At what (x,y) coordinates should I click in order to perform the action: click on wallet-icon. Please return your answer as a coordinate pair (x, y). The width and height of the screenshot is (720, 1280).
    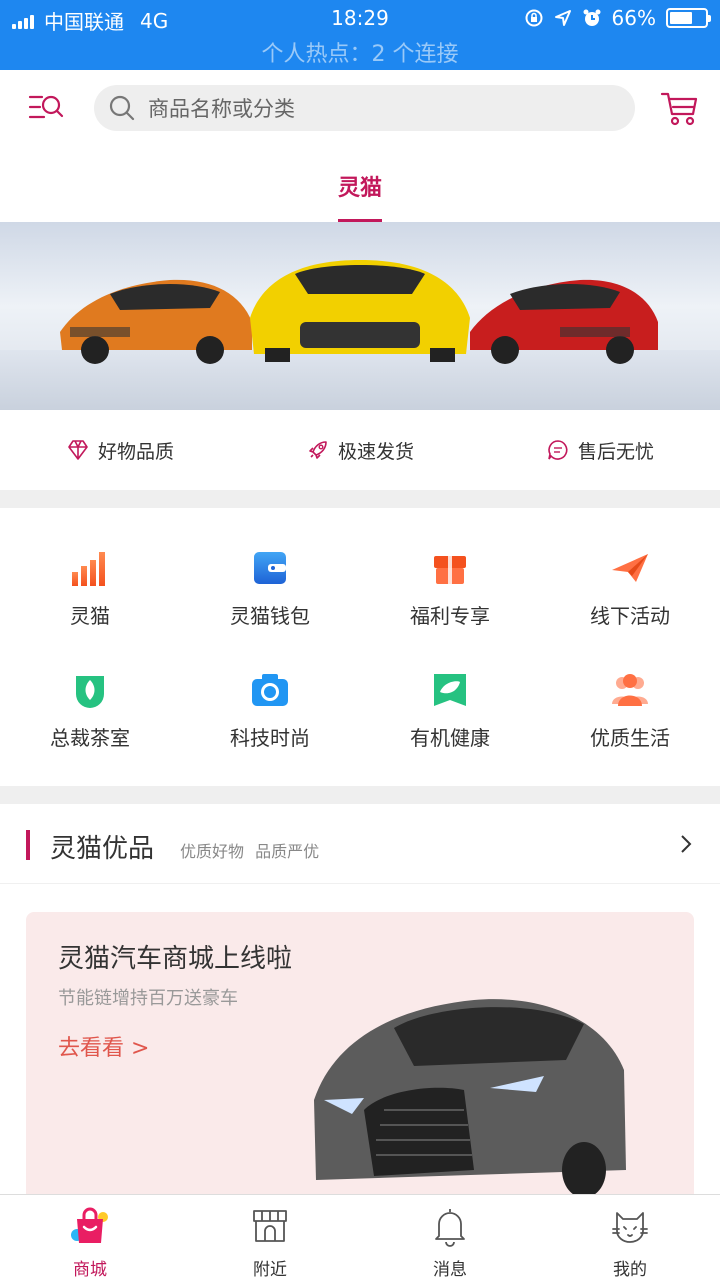
    Looking at the image, I should click on (270, 568).